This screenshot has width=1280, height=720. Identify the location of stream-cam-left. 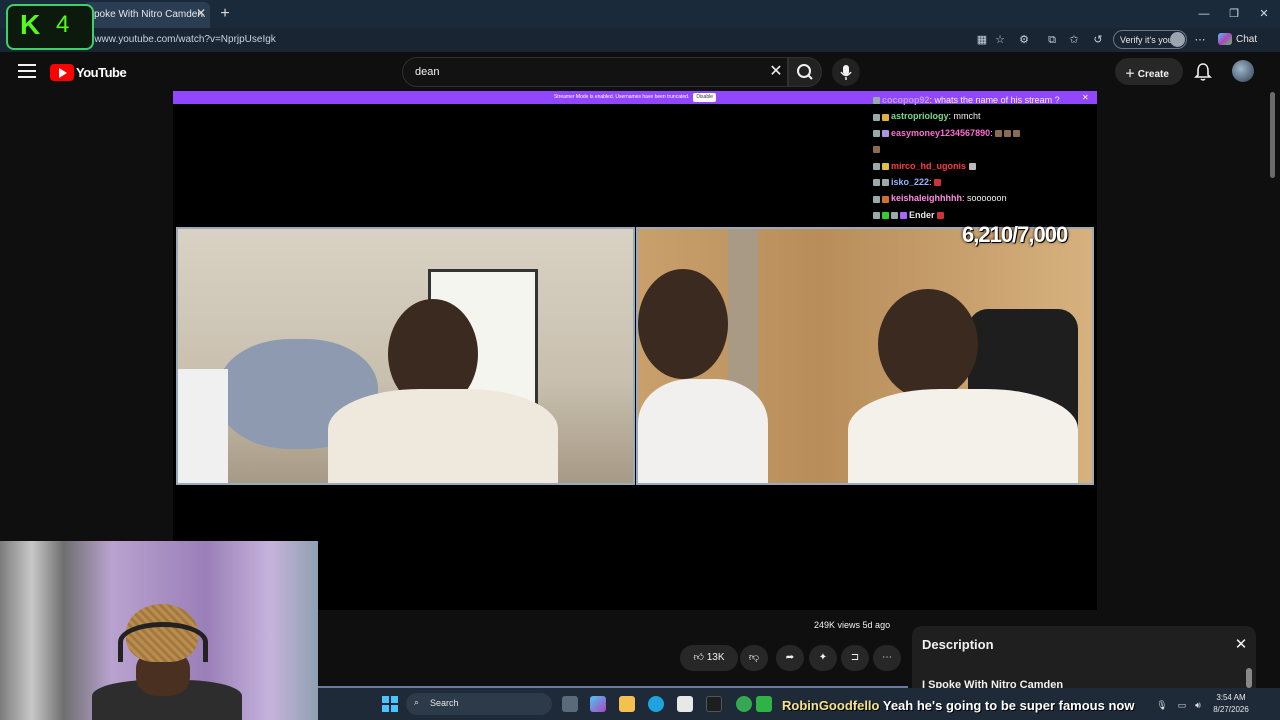
(405, 356).